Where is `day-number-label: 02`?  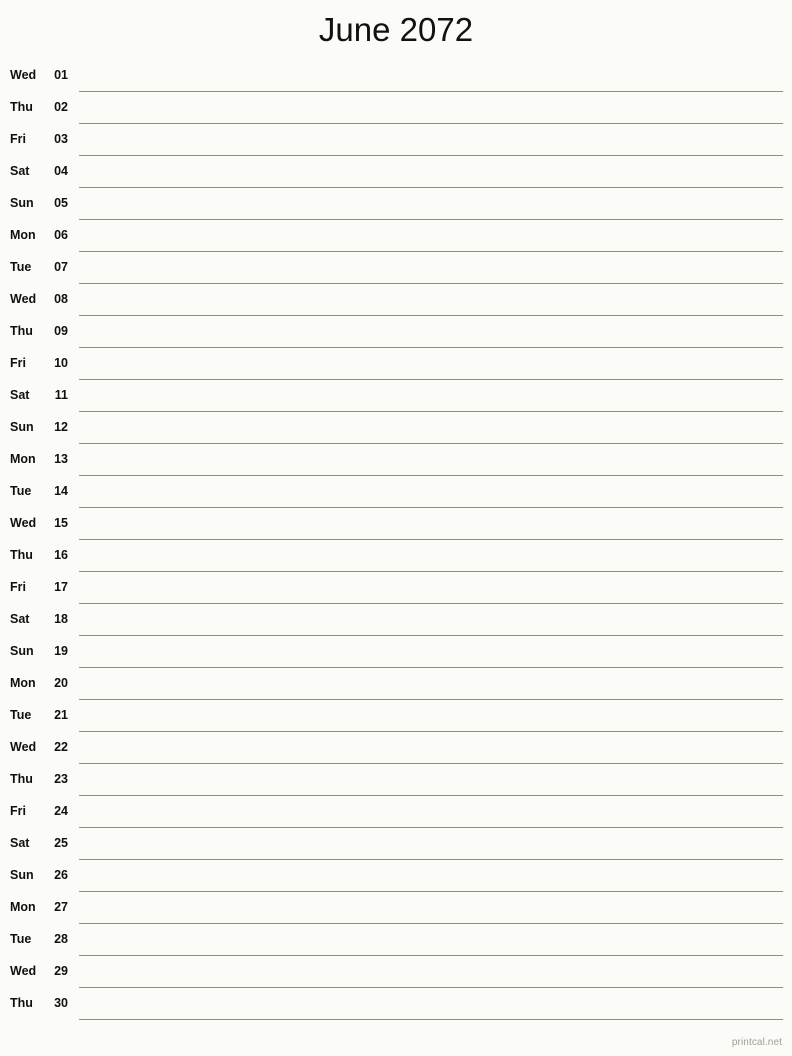 day-number-label: 02 is located at coordinates (61, 107).